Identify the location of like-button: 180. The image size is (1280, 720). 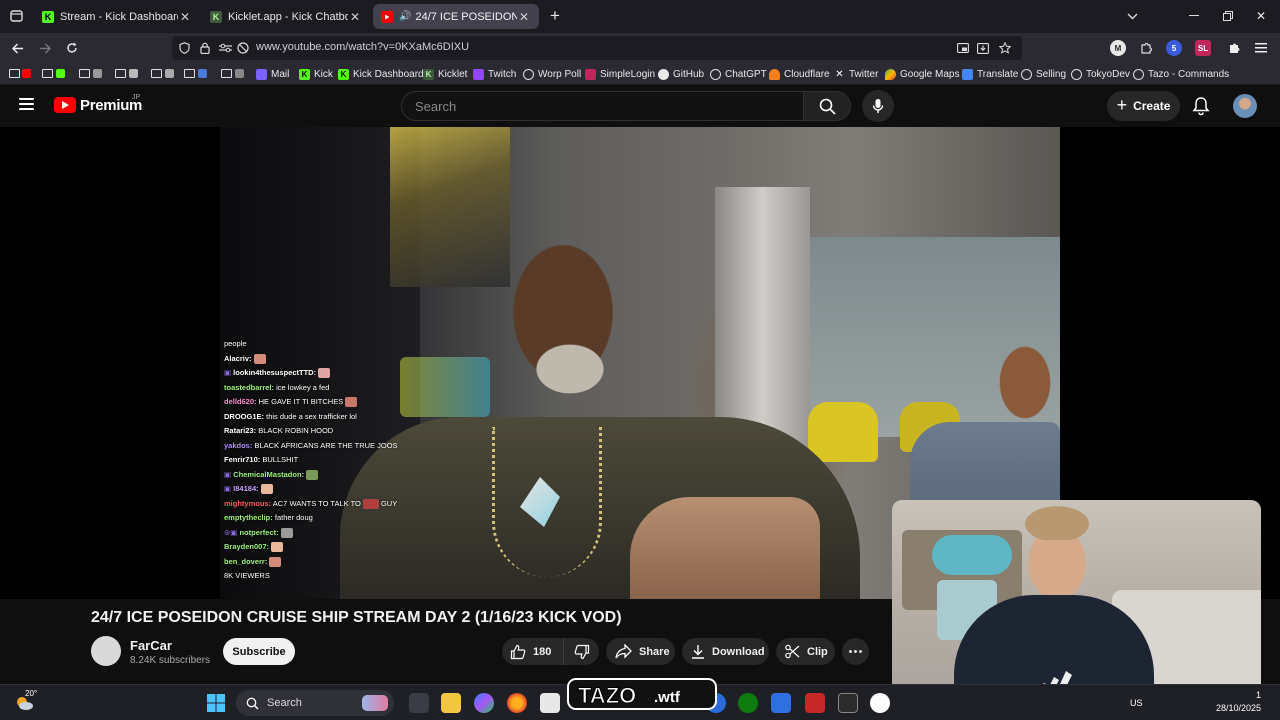
(533, 651).